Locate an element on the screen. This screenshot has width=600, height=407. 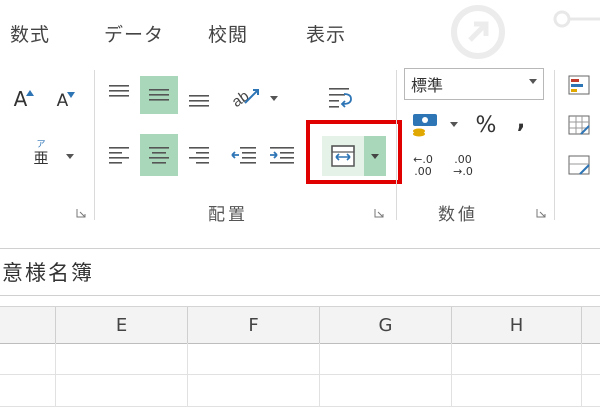
phonetic-label: 亜 is located at coordinates (41, 157).